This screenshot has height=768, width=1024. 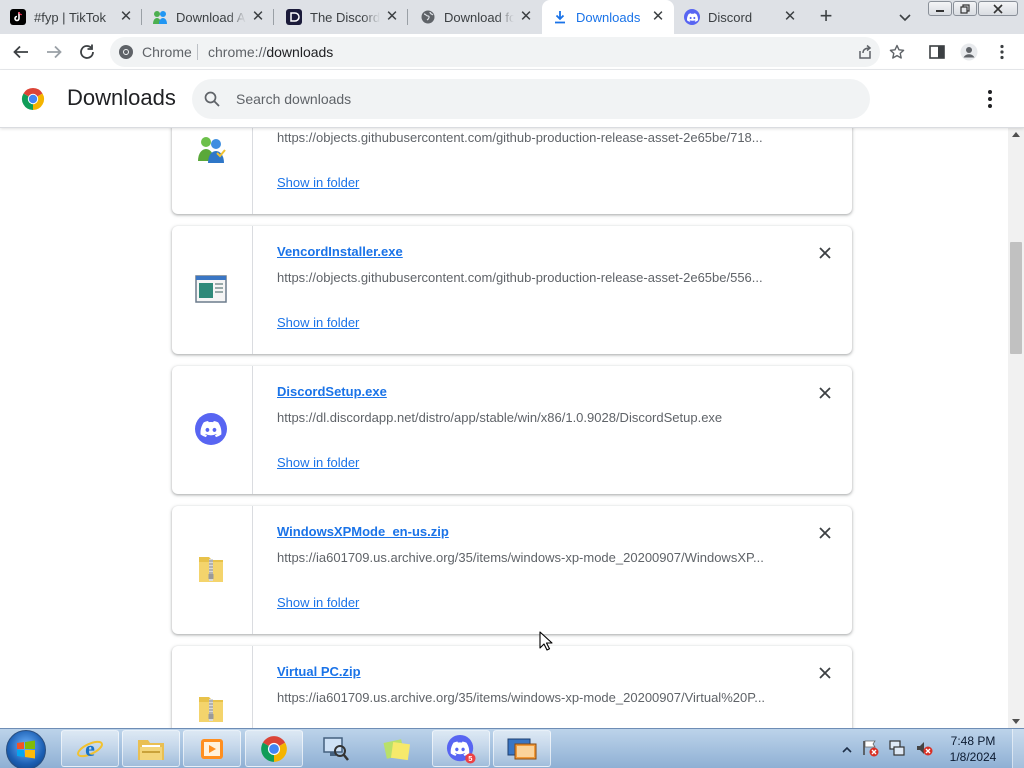 I want to click on clock-time: 7:48 PM, so click(x=973, y=741).